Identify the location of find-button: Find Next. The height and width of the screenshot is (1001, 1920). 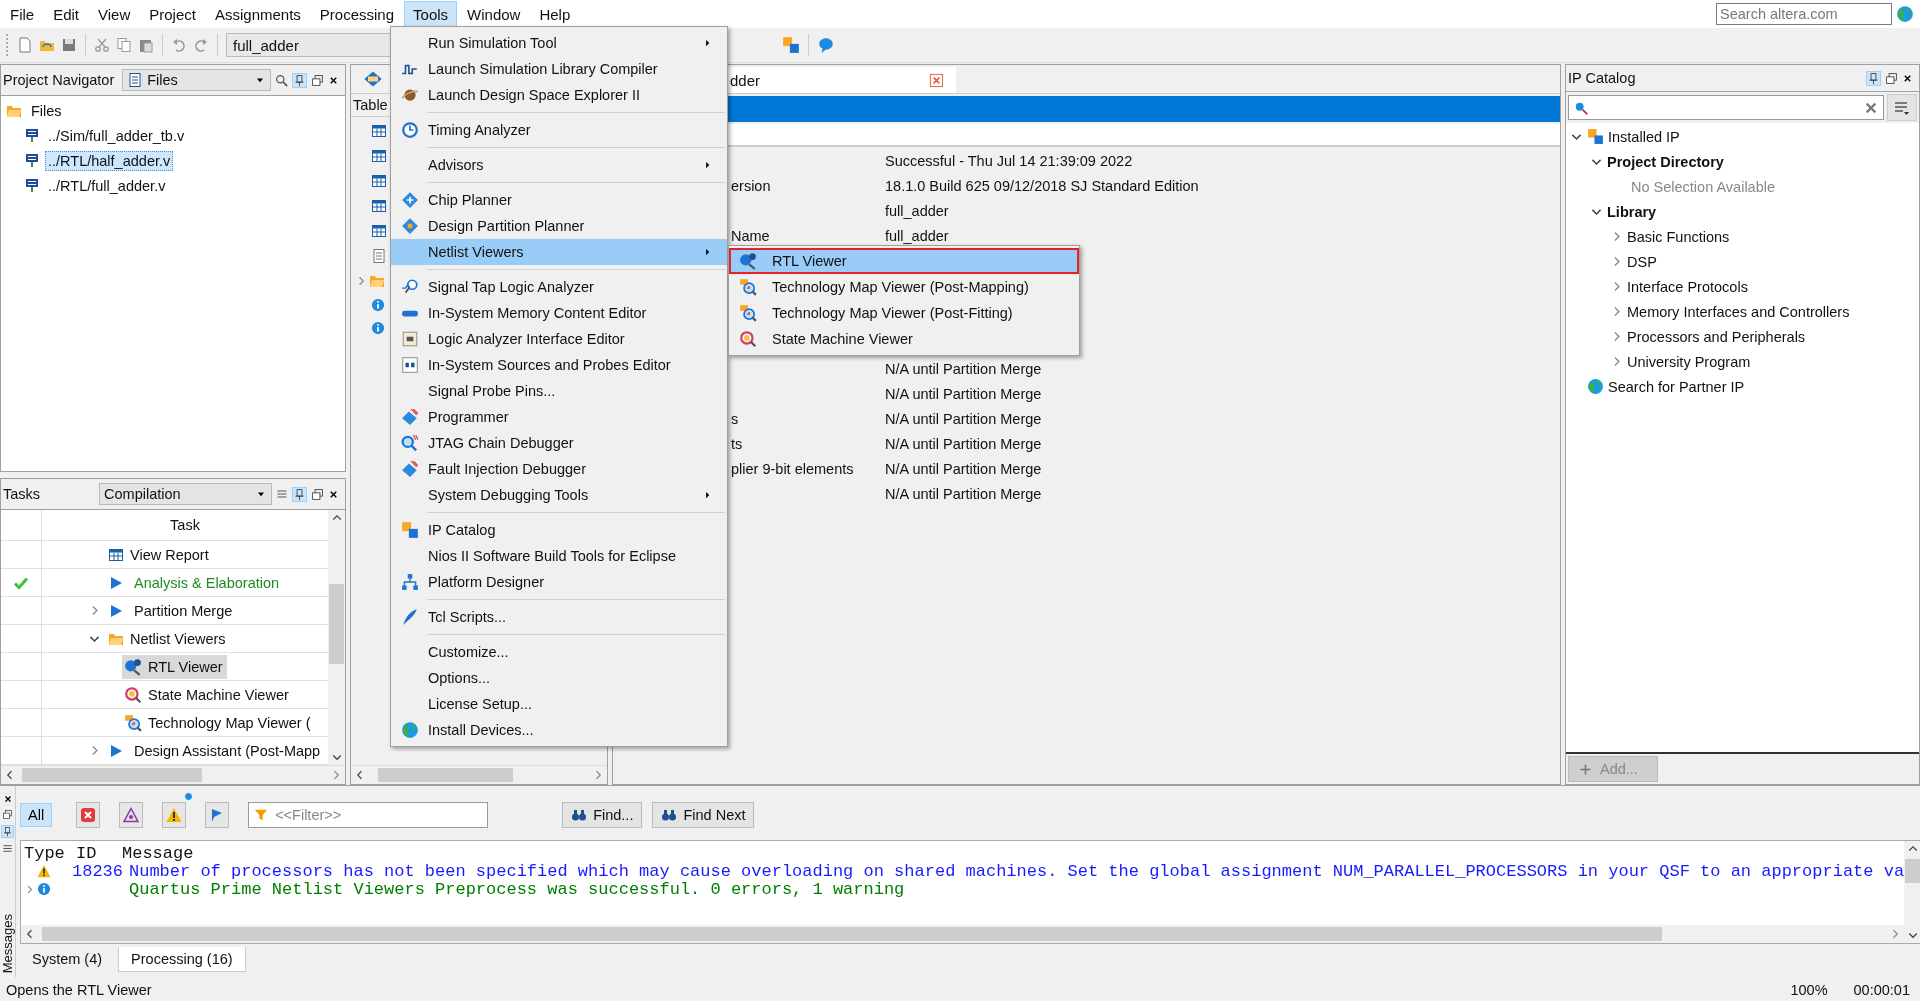
(703, 815).